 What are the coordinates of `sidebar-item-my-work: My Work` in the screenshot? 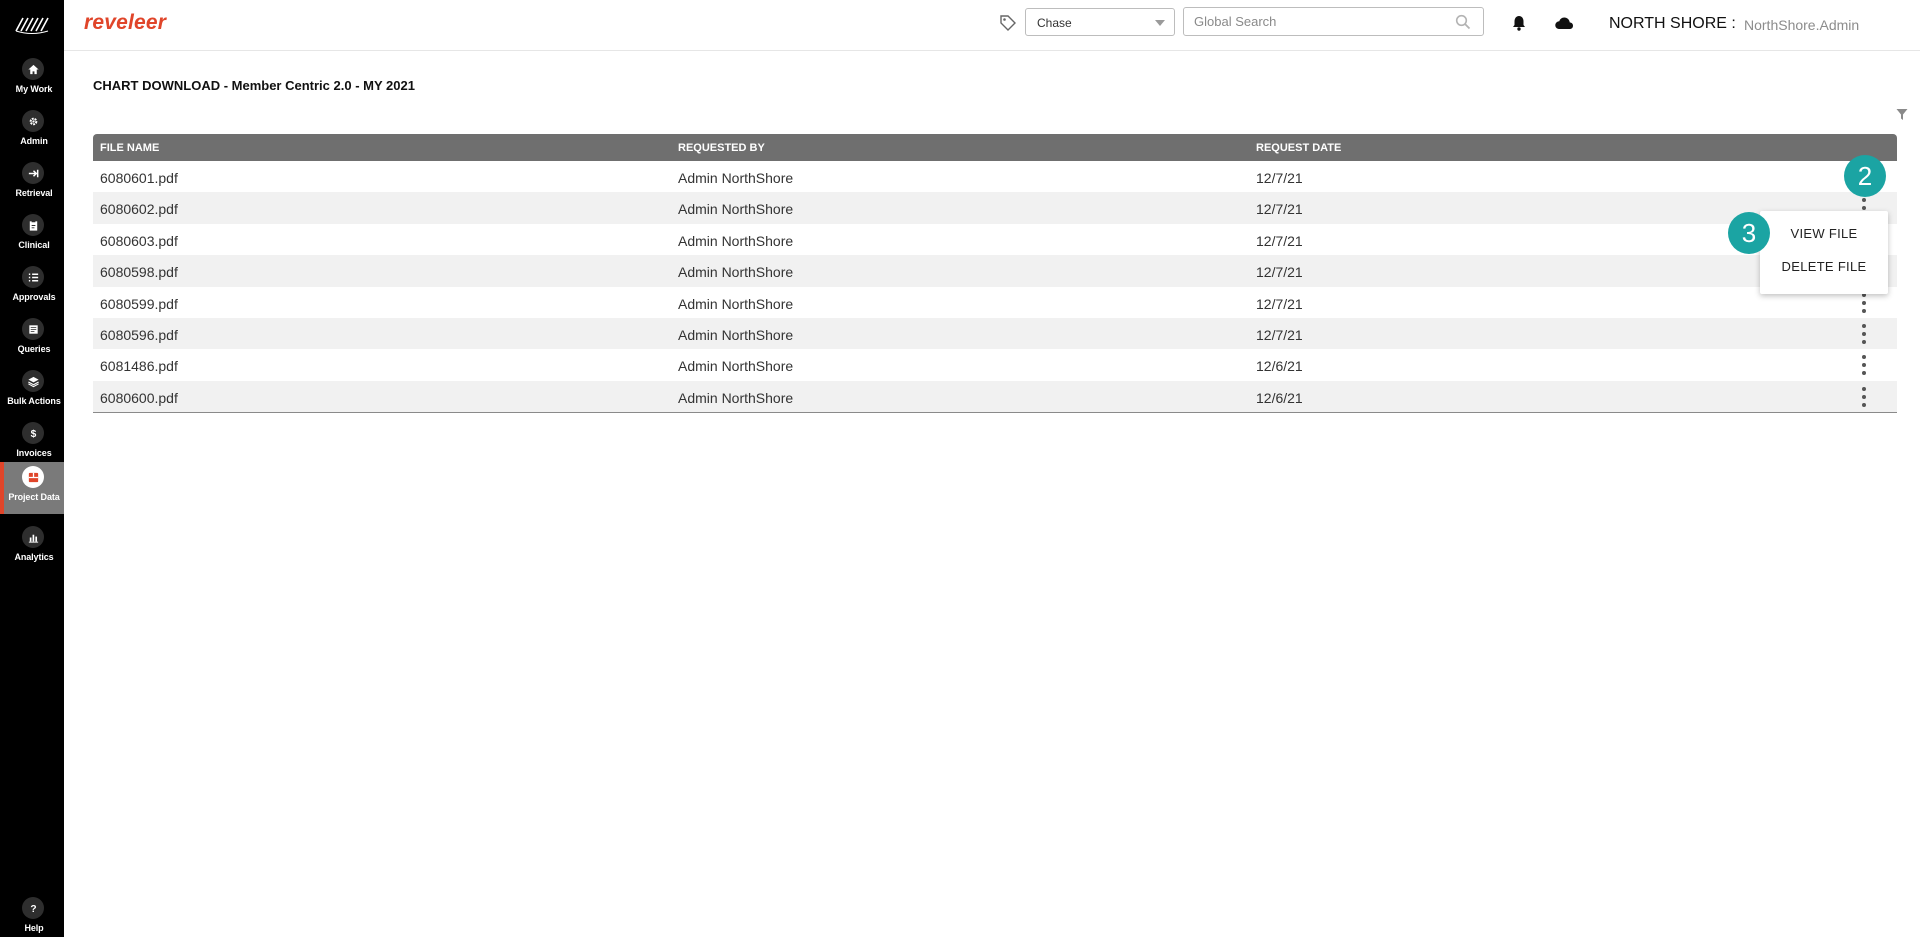 It's located at (32, 79).